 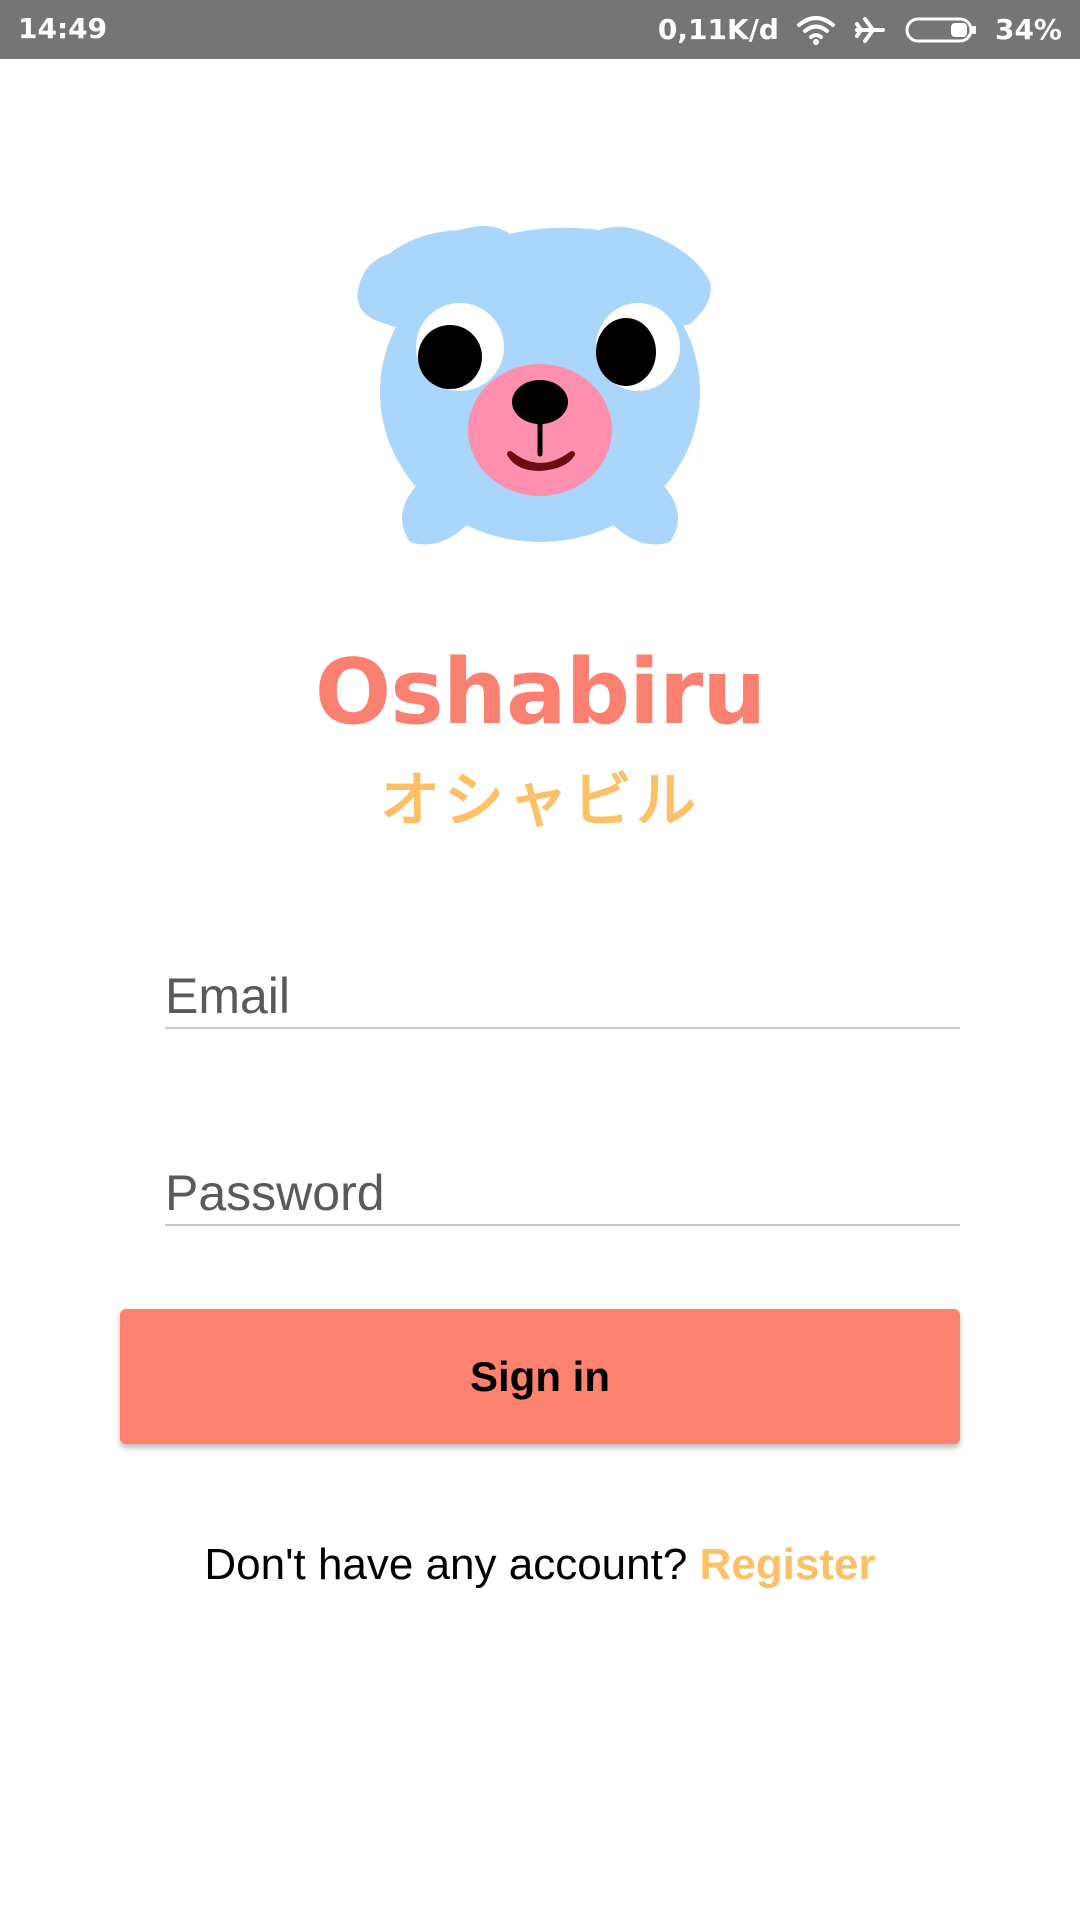 I want to click on status-bar: 14:49 0,11K/d 34%, so click(x=540, y=29).